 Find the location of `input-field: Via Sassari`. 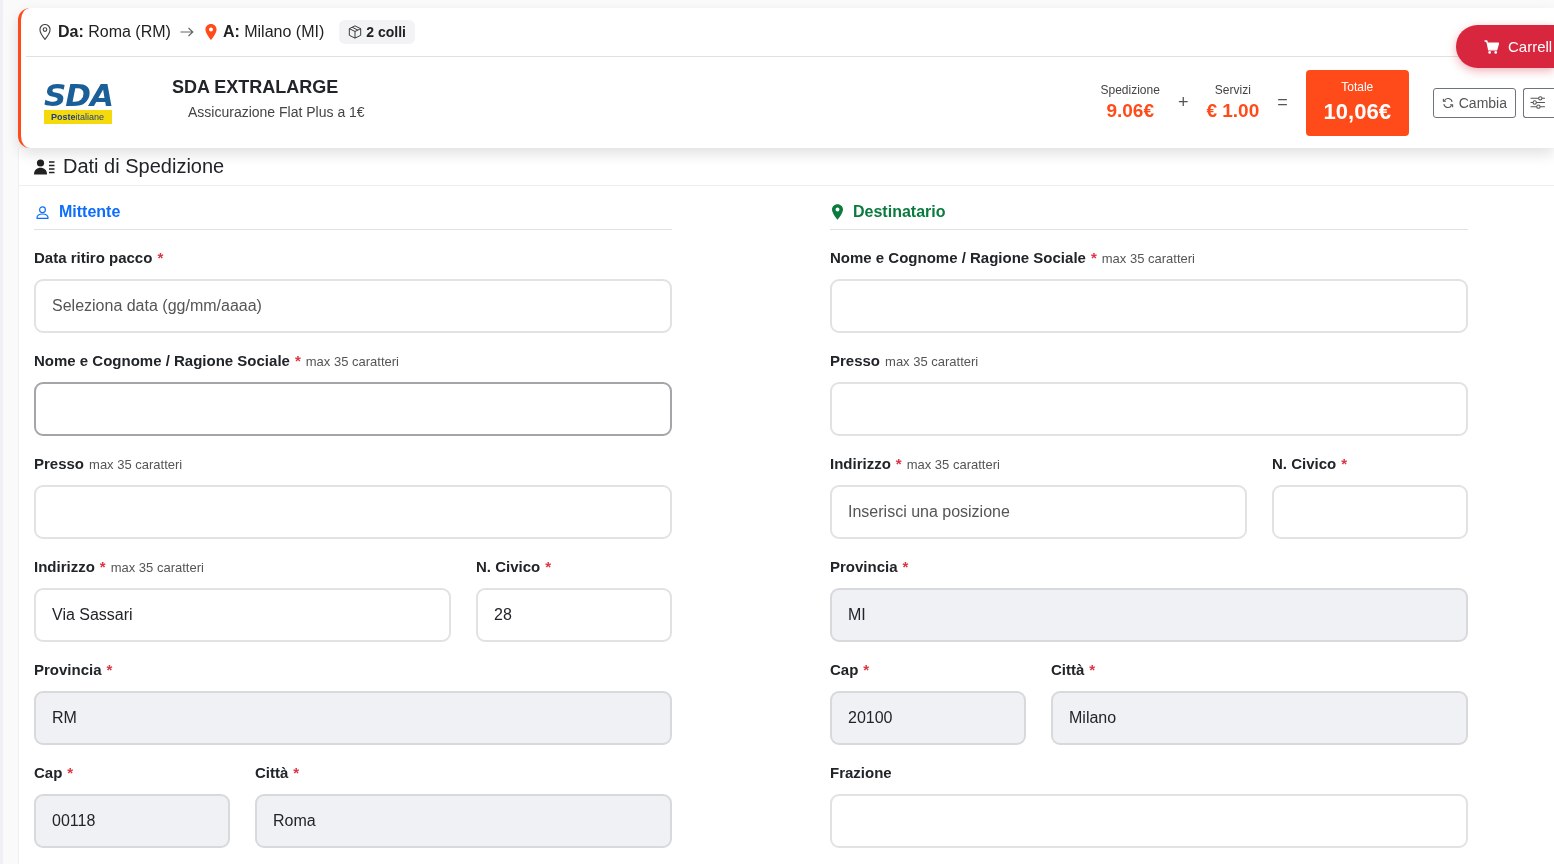

input-field: Via Sassari is located at coordinates (242, 615).